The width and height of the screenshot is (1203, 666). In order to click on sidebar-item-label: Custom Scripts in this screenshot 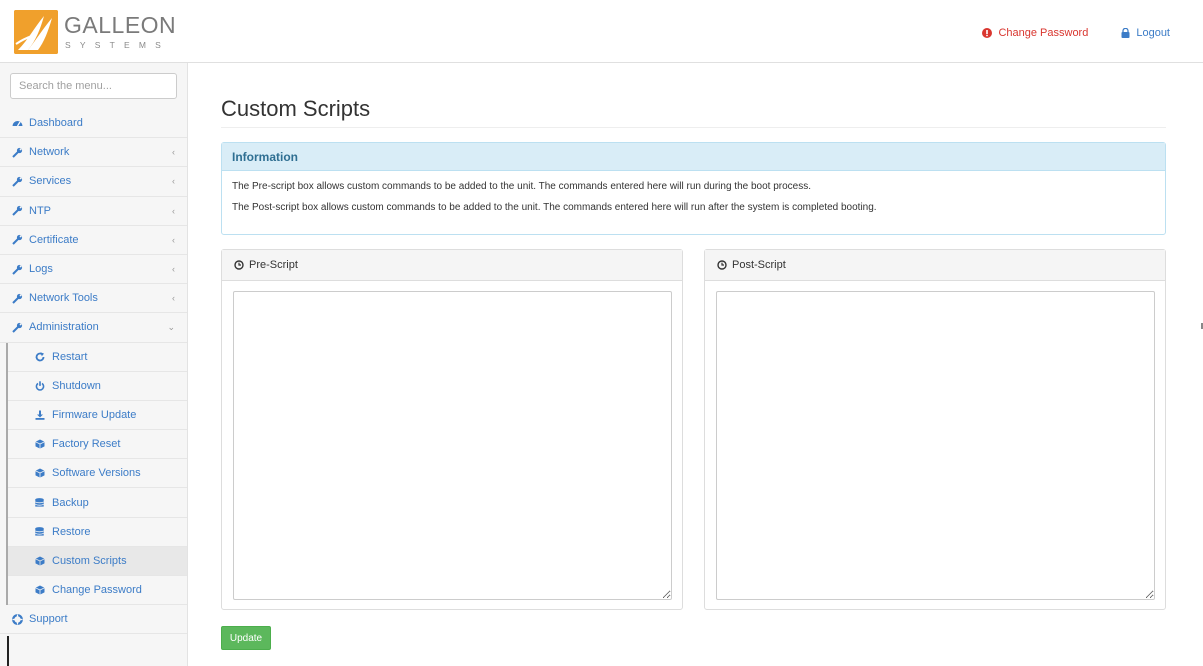, I will do `click(89, 560)`.